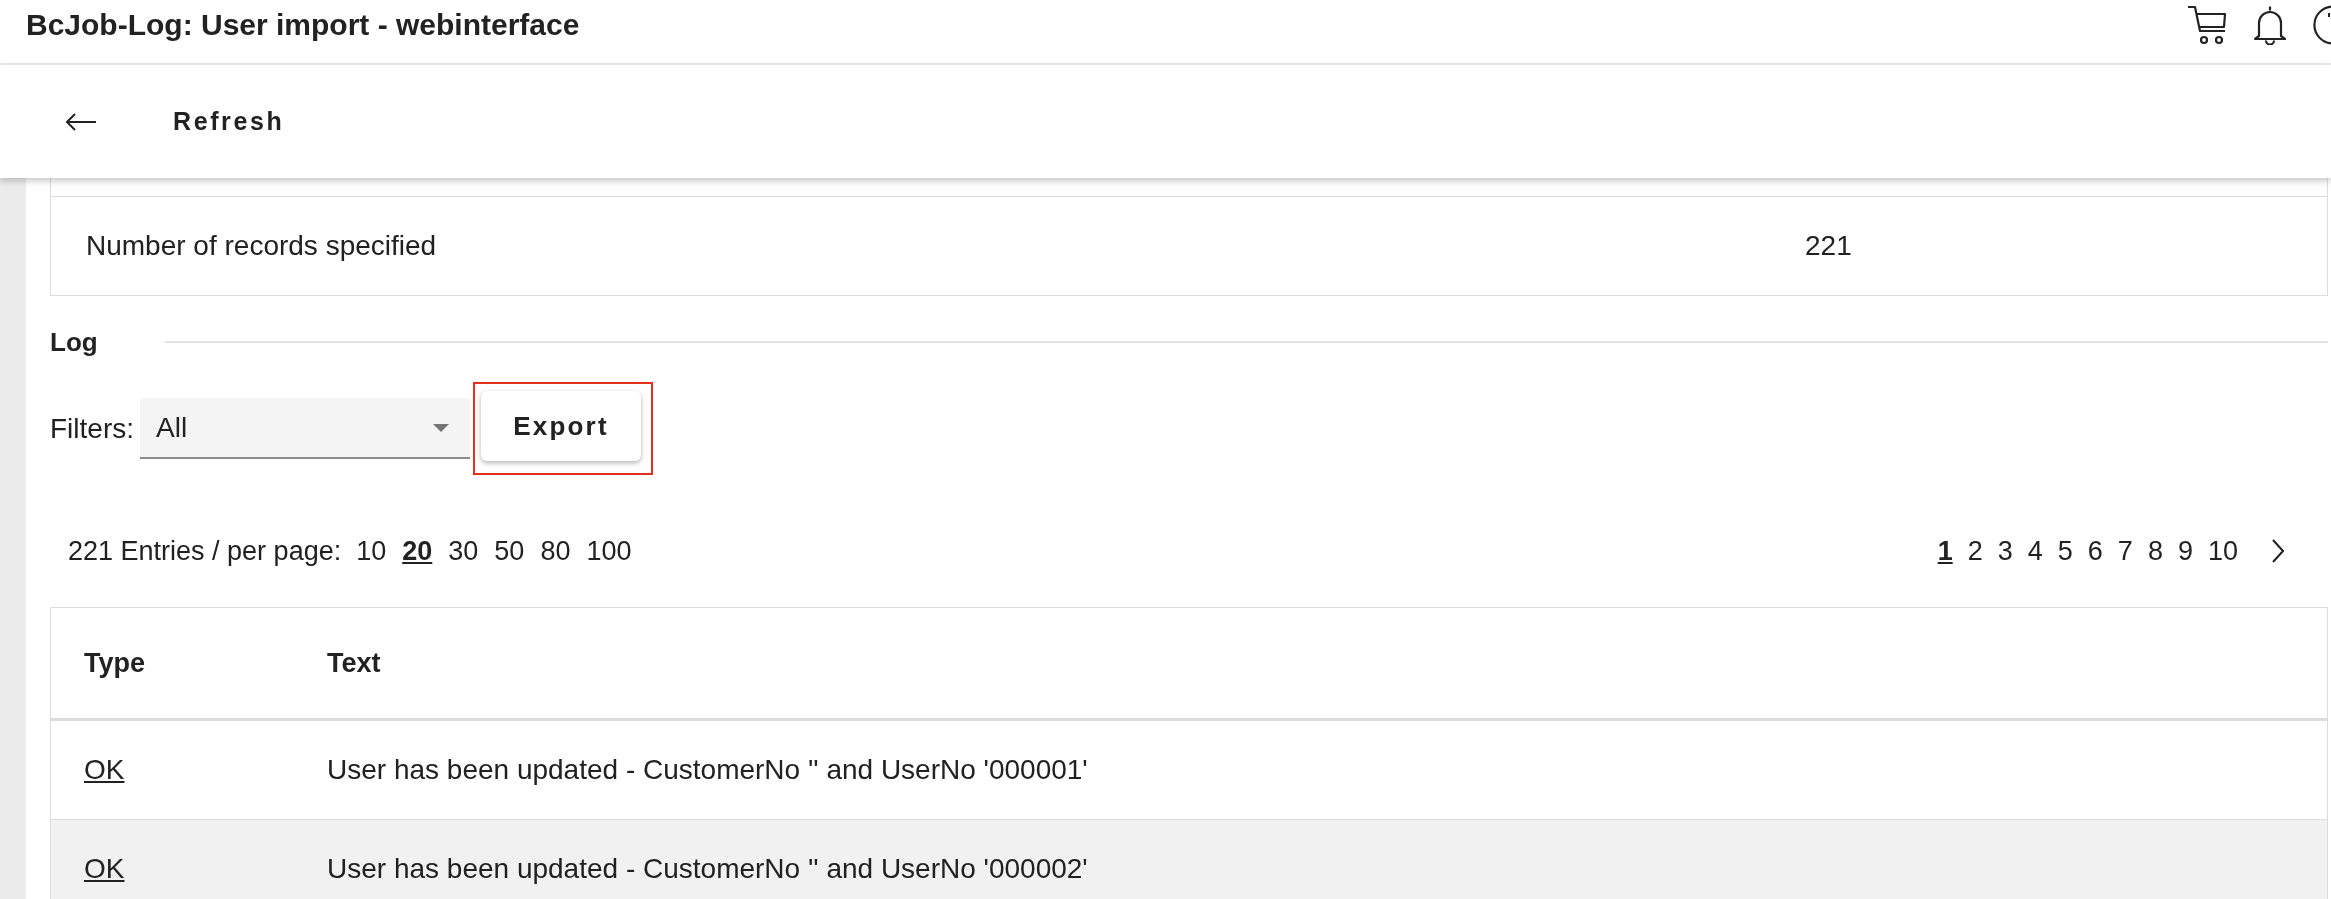 This screenshot has width=2331, height=899. What do you see at coordinates (81, 121) in the screenshot?
I see `back-arrow-icon` at bounding box center [81, 121].